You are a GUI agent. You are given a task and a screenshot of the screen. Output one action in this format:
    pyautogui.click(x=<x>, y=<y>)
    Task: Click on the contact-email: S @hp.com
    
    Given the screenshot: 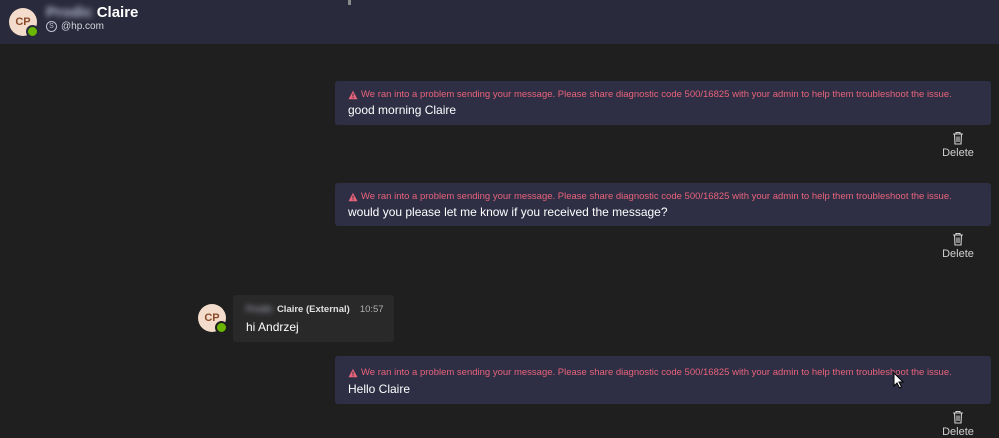 What is the action you would take?
    pyautogui.click(x=75, y=26)
    